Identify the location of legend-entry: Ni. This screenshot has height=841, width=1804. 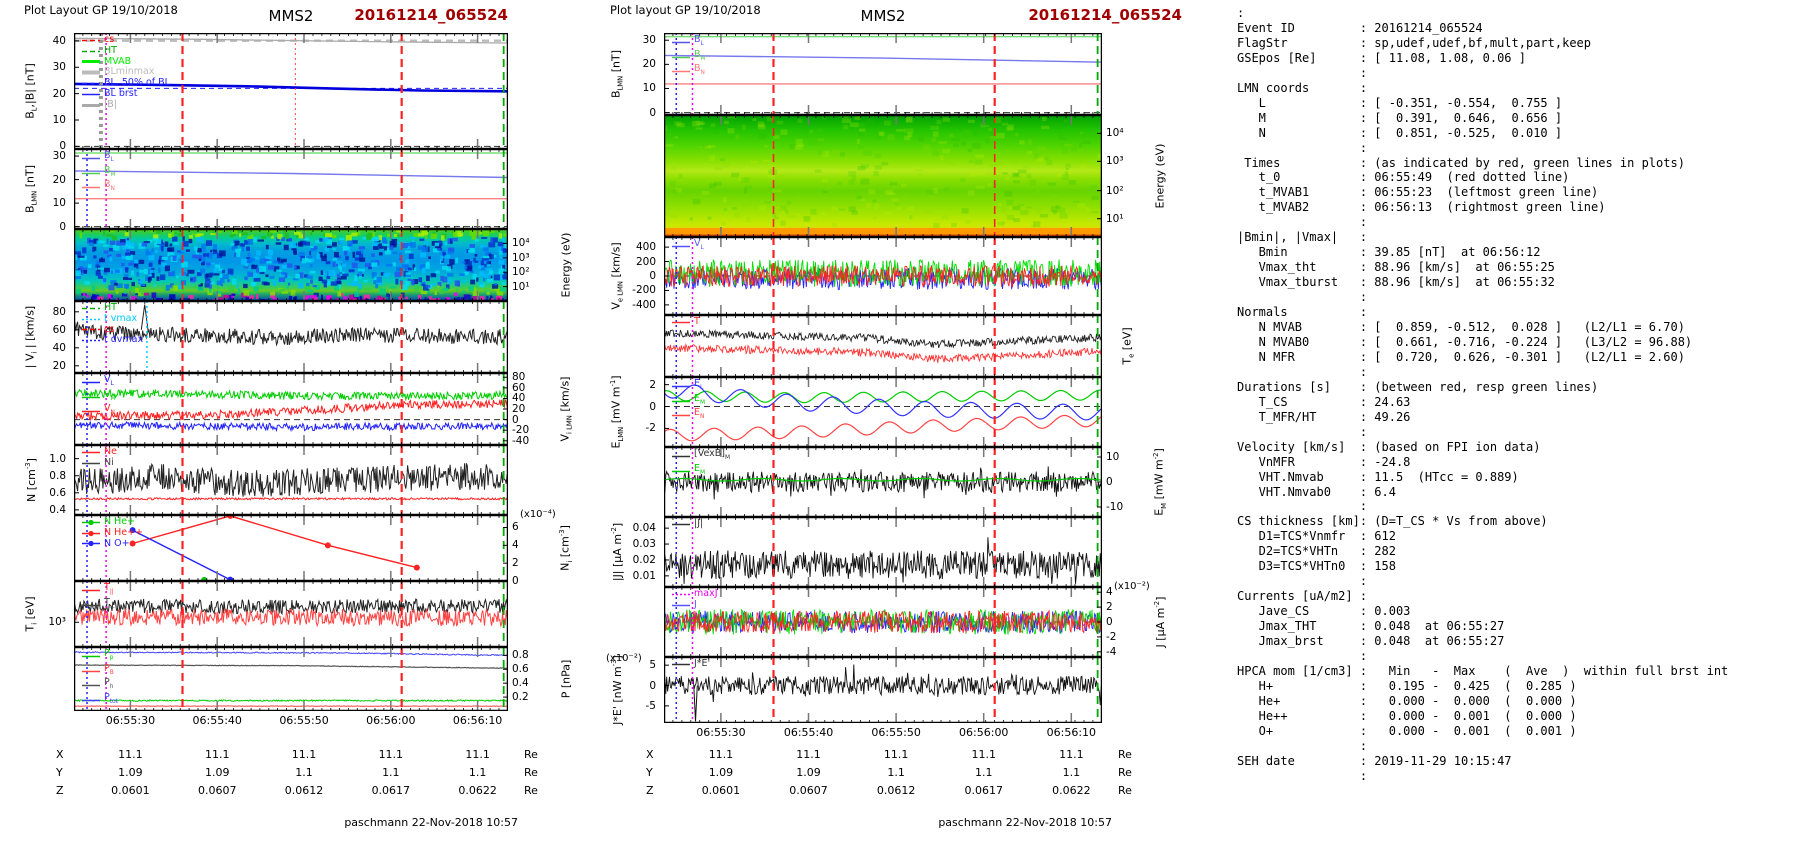
(99, 463).